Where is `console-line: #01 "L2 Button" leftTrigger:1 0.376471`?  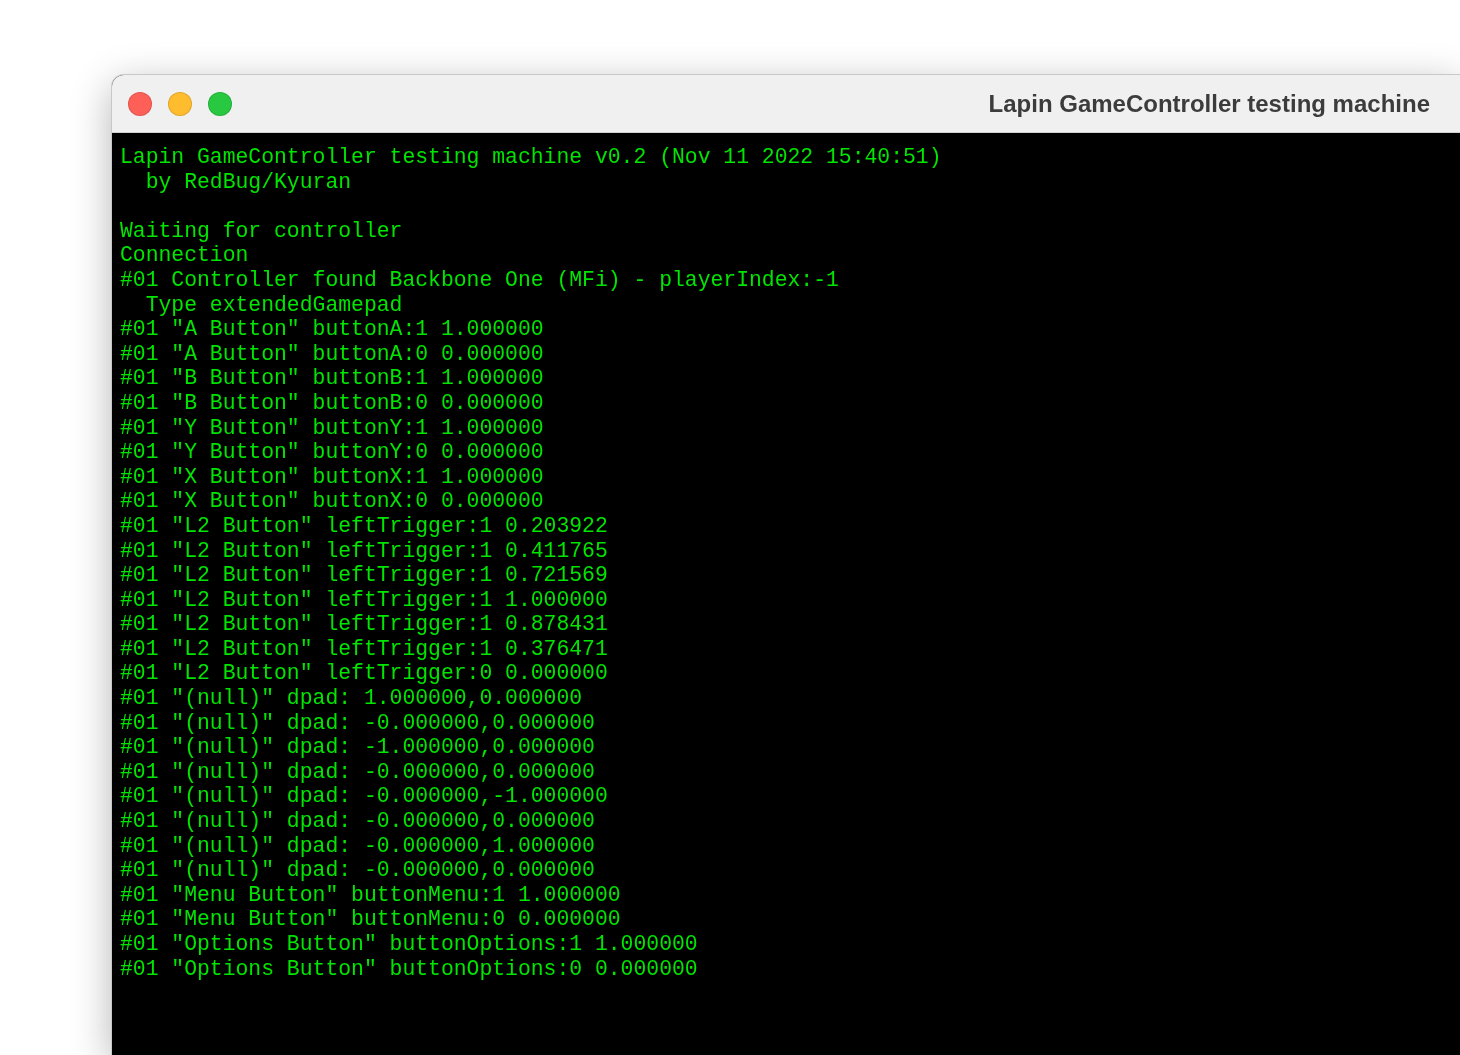 console-line: #01 "L2 Button" leftTrigger:1 0.376471 is located at coordinates (364, 649).